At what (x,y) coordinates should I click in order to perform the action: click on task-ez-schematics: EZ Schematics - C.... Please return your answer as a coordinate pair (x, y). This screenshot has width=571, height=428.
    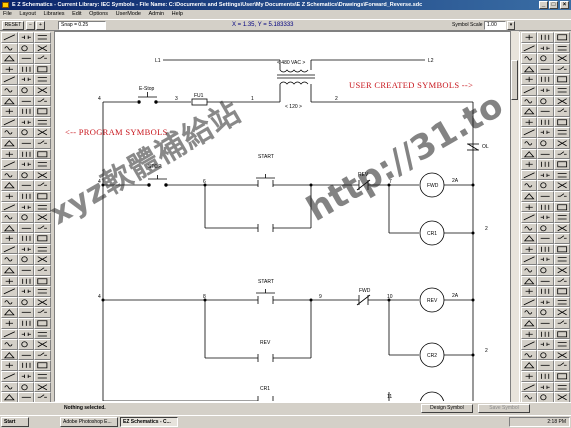
    Looking at the image, I should click on (149, 422).